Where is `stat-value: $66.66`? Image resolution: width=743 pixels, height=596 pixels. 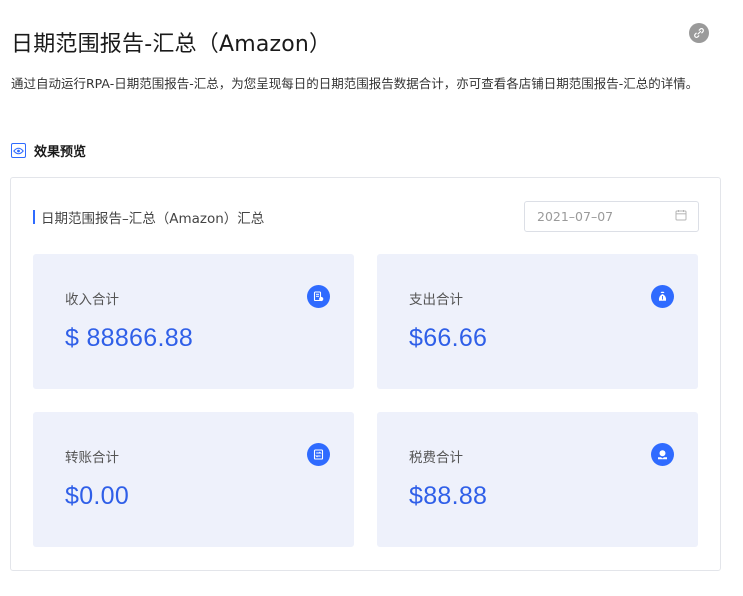
stat-value: $66.66 is located at coordinates (448, 338).